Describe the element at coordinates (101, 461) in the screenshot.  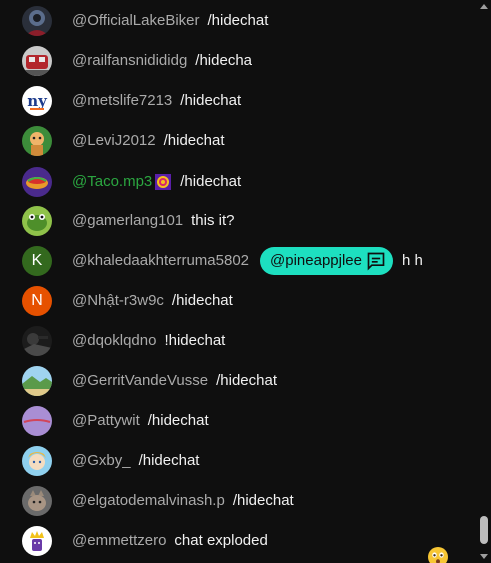
I see `author-name: @Gxby_` at that location.